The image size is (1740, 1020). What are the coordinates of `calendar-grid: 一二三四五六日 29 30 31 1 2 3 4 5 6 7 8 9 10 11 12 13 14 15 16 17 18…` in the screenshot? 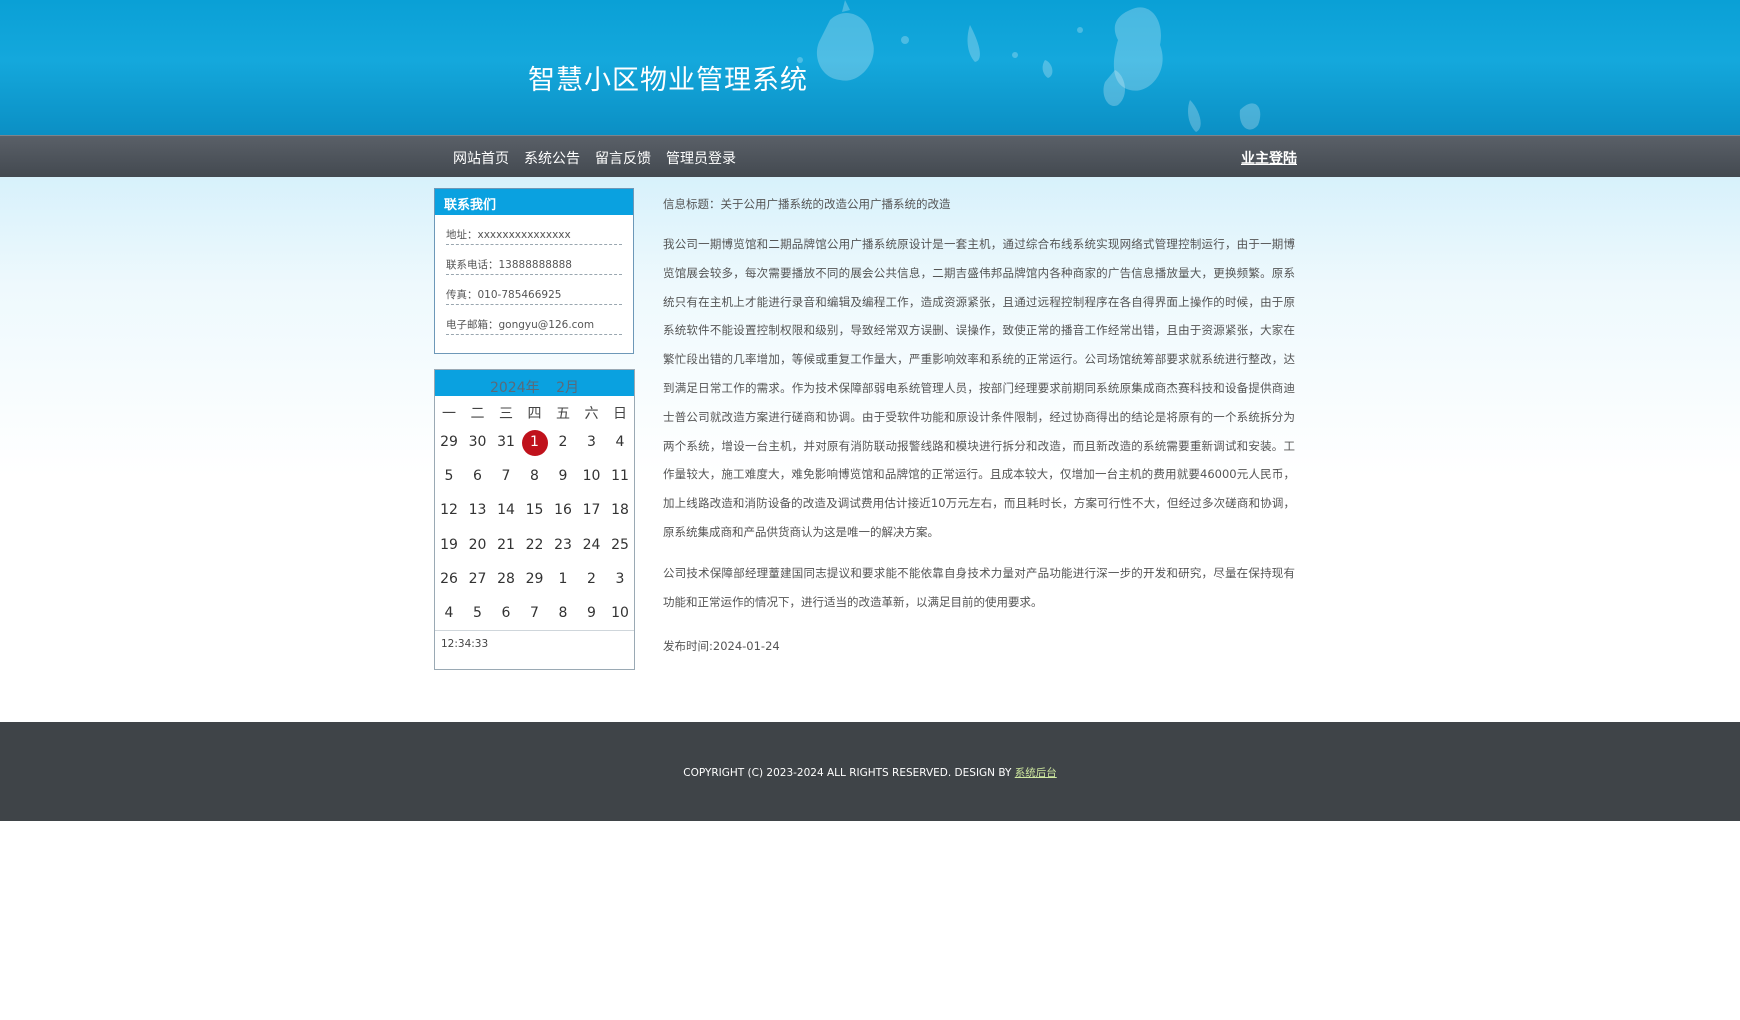 It's located at (534, 514).